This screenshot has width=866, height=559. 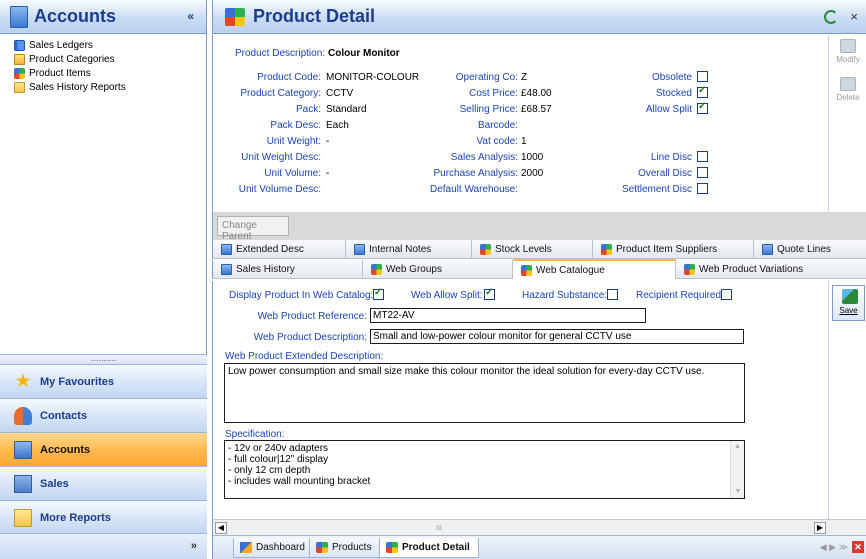 What do you see at coordinates (273, 548) in the screenshot?
I see `doc-tab-dashboard: Dashboard` at bounding box center [273, 548].